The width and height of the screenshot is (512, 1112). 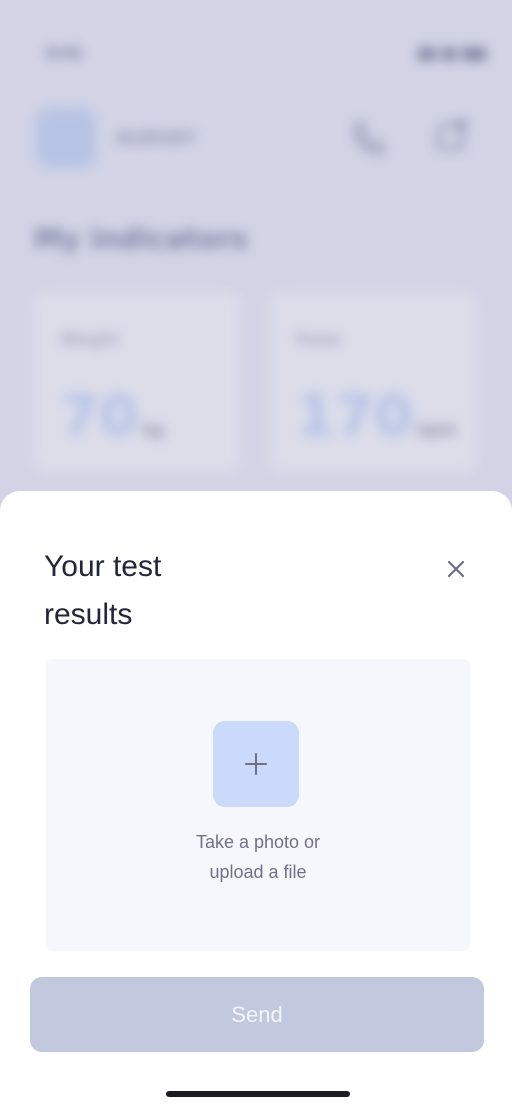 I want to click on card-value: 170 bpm, so click(x=376, y=416).